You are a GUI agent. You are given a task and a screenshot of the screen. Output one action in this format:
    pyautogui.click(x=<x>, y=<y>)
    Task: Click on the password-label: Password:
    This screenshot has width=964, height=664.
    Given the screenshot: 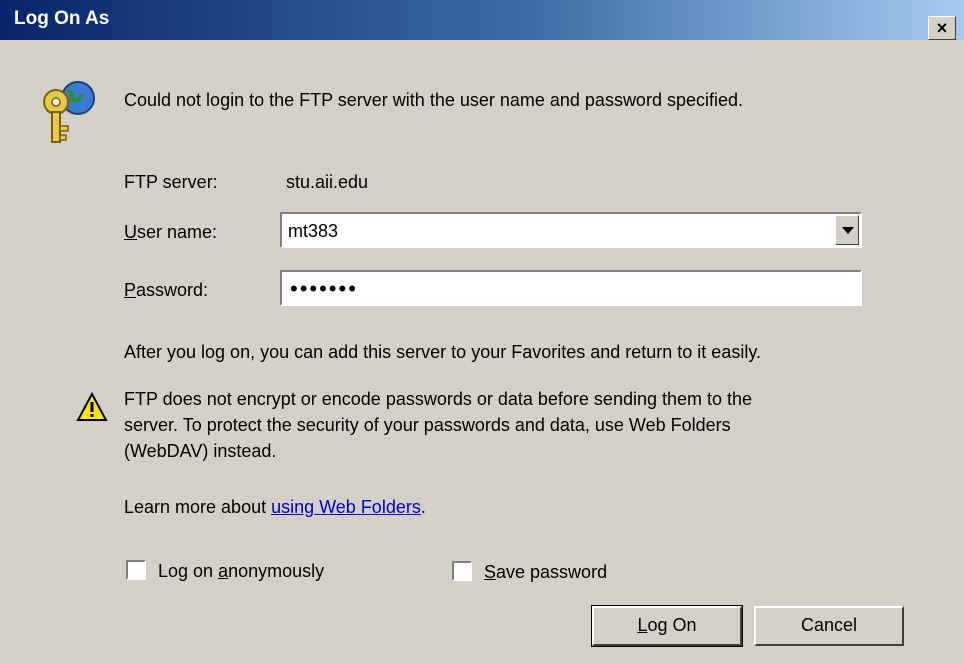 What is the action you would take?
    pyautogui.click(x=166, y=290)
    